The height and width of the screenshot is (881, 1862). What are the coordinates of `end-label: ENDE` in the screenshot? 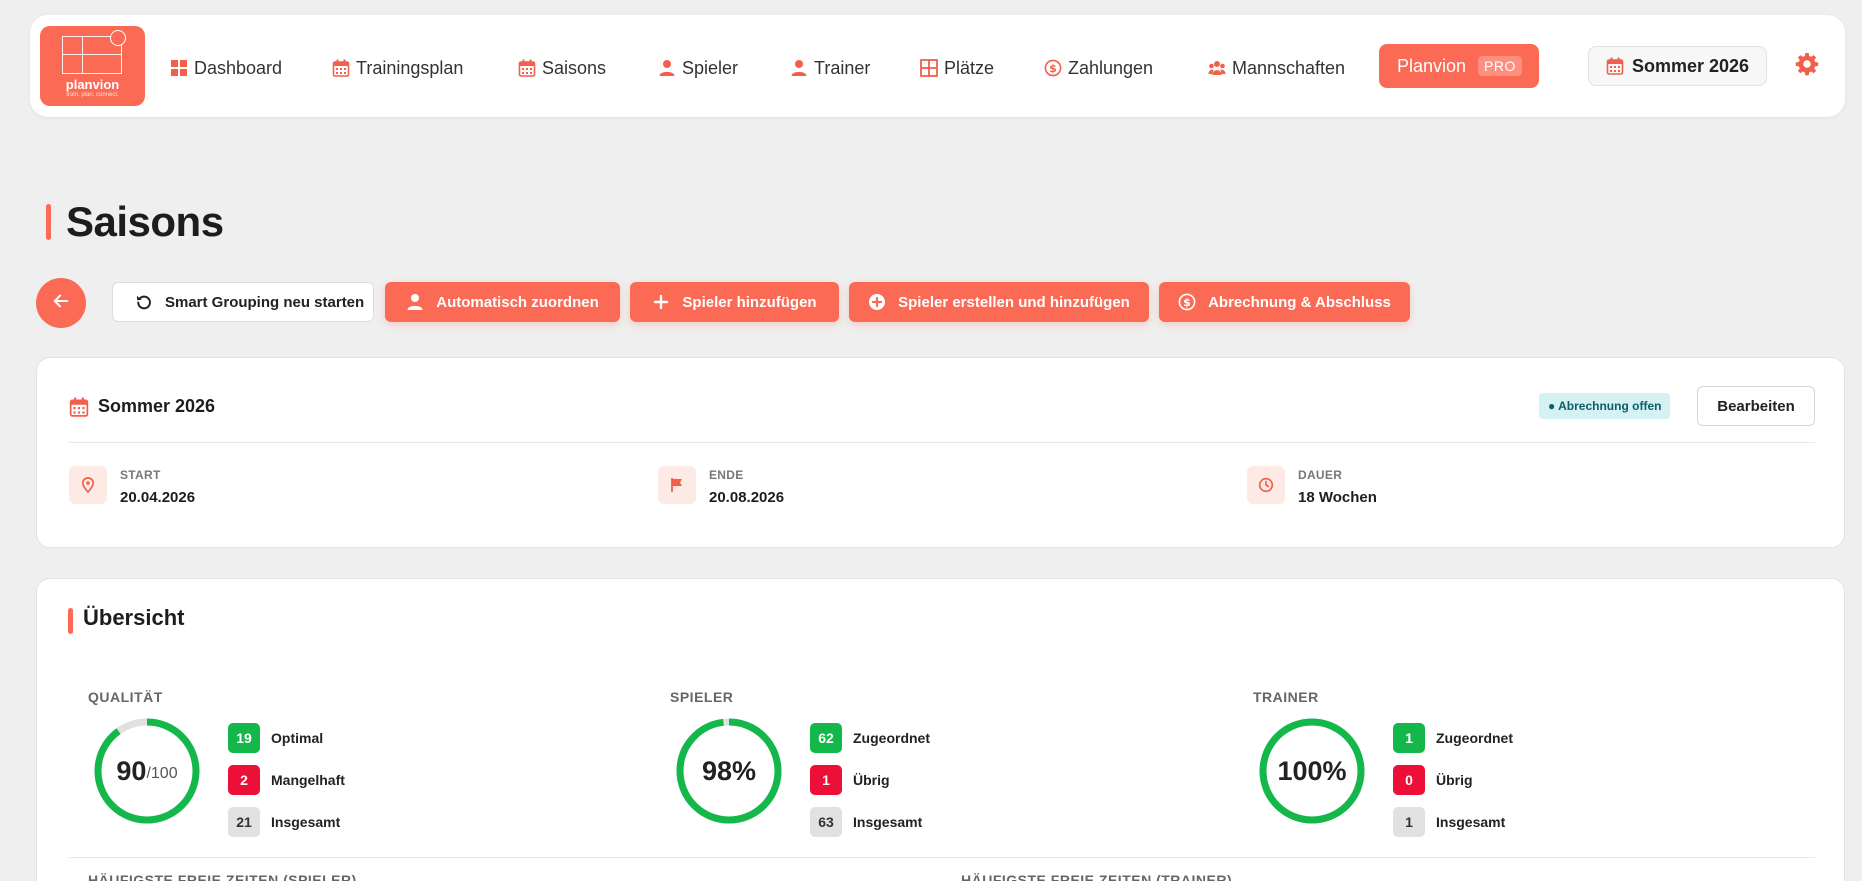 It's located at (726, 475).